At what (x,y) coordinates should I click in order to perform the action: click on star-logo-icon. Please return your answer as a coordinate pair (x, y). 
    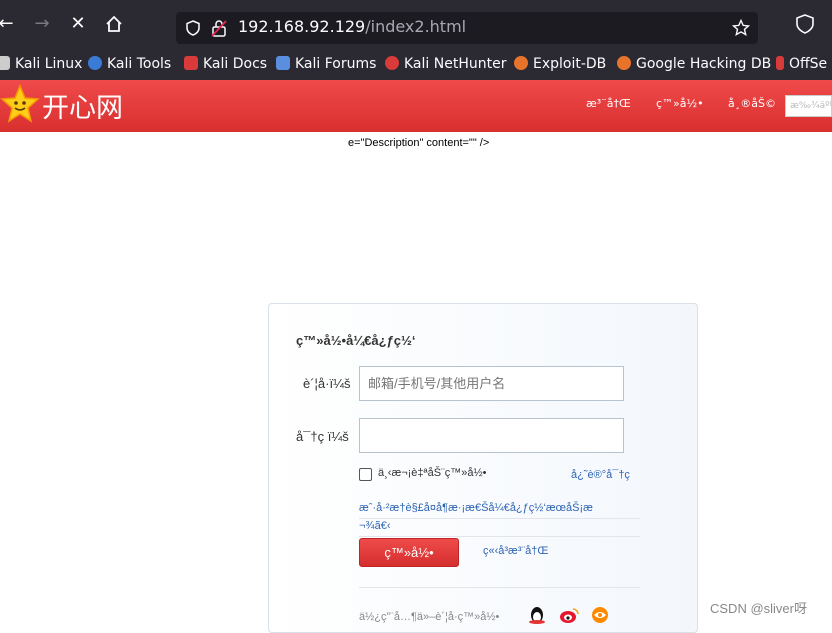
    Looking at the image, I should click on (20, 104).